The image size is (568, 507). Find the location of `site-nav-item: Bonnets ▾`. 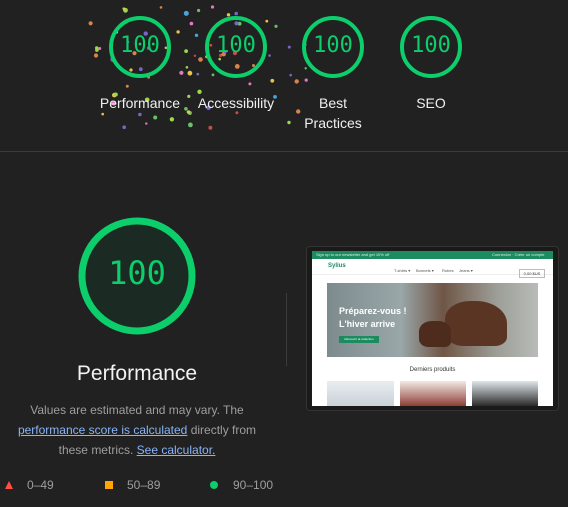

site-nav-item: Bonnets ▾ is located at coordinates (425, 270).